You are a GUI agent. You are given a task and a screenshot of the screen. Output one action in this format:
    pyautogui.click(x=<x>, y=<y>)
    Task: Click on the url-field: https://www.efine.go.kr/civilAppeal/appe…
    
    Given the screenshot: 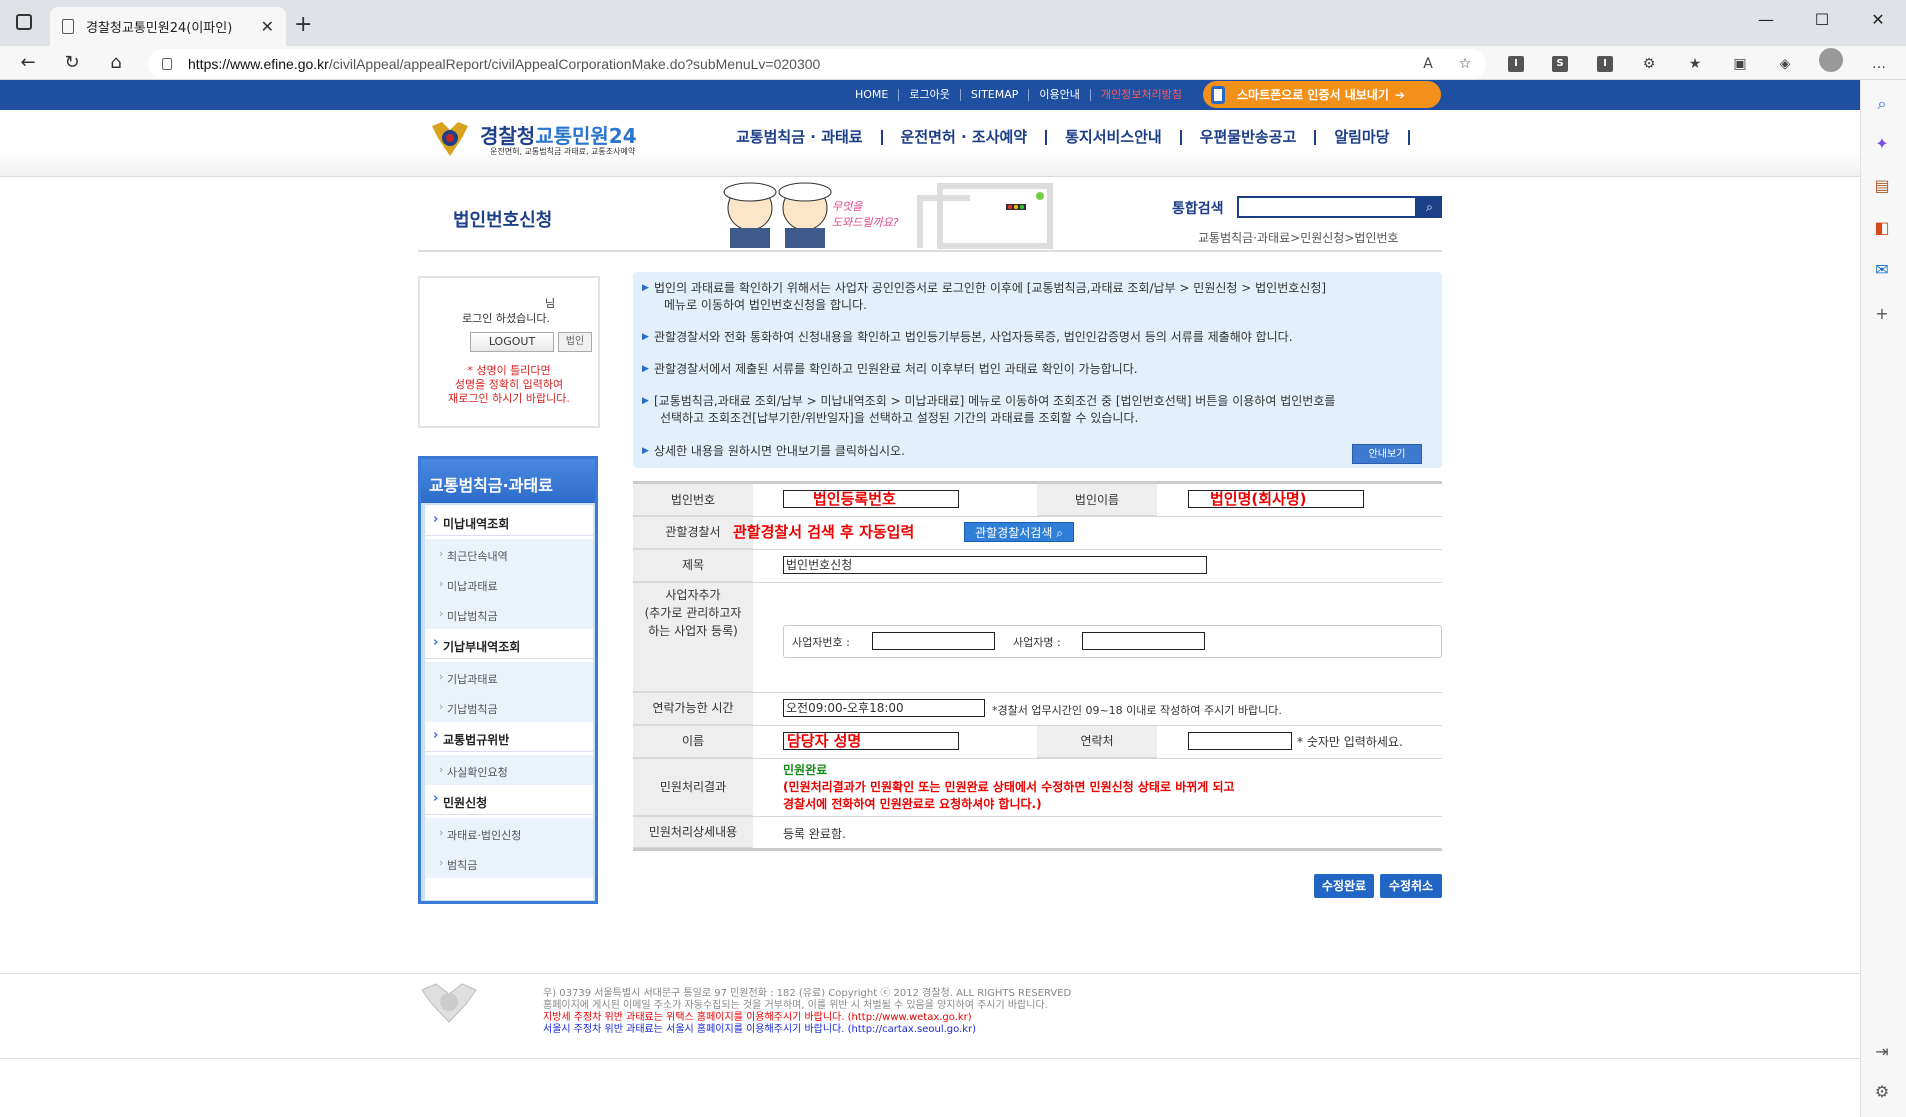 What is the action you would take?
    pyautogui.click(x=817, y=64)
    